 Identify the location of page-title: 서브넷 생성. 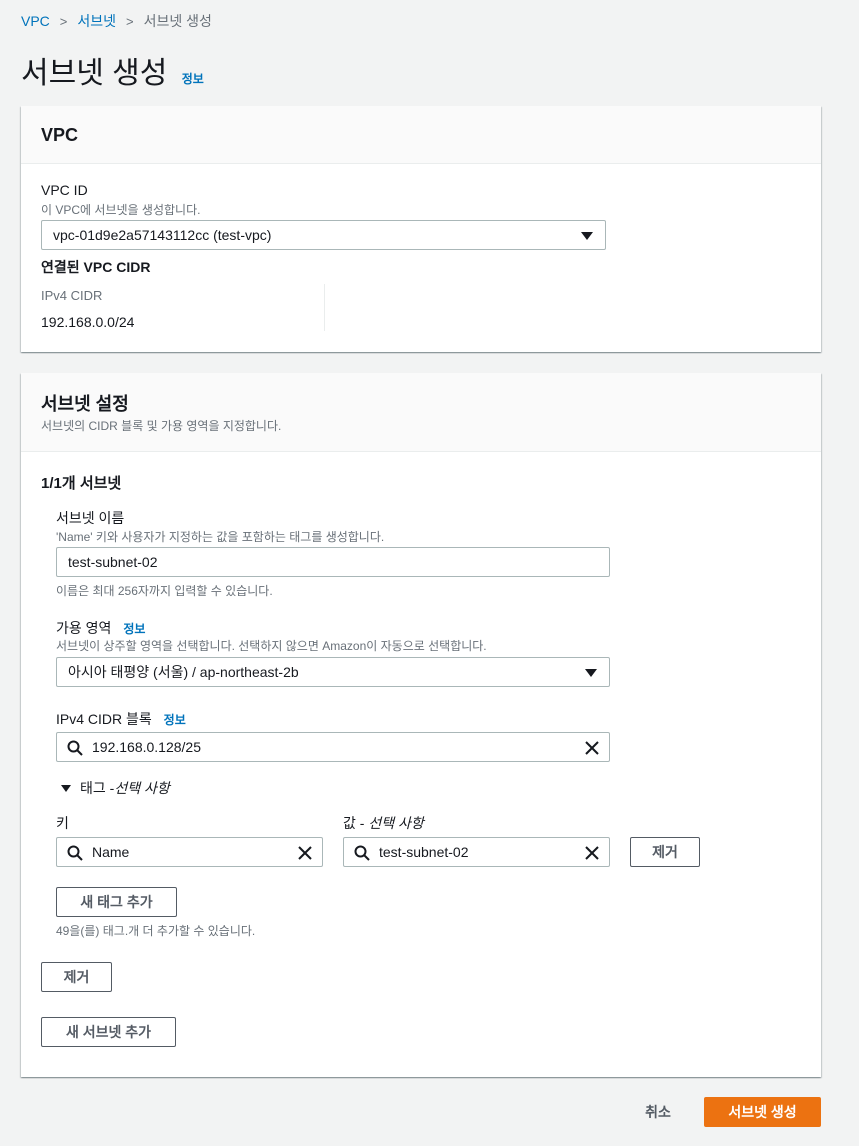
(94, 73).